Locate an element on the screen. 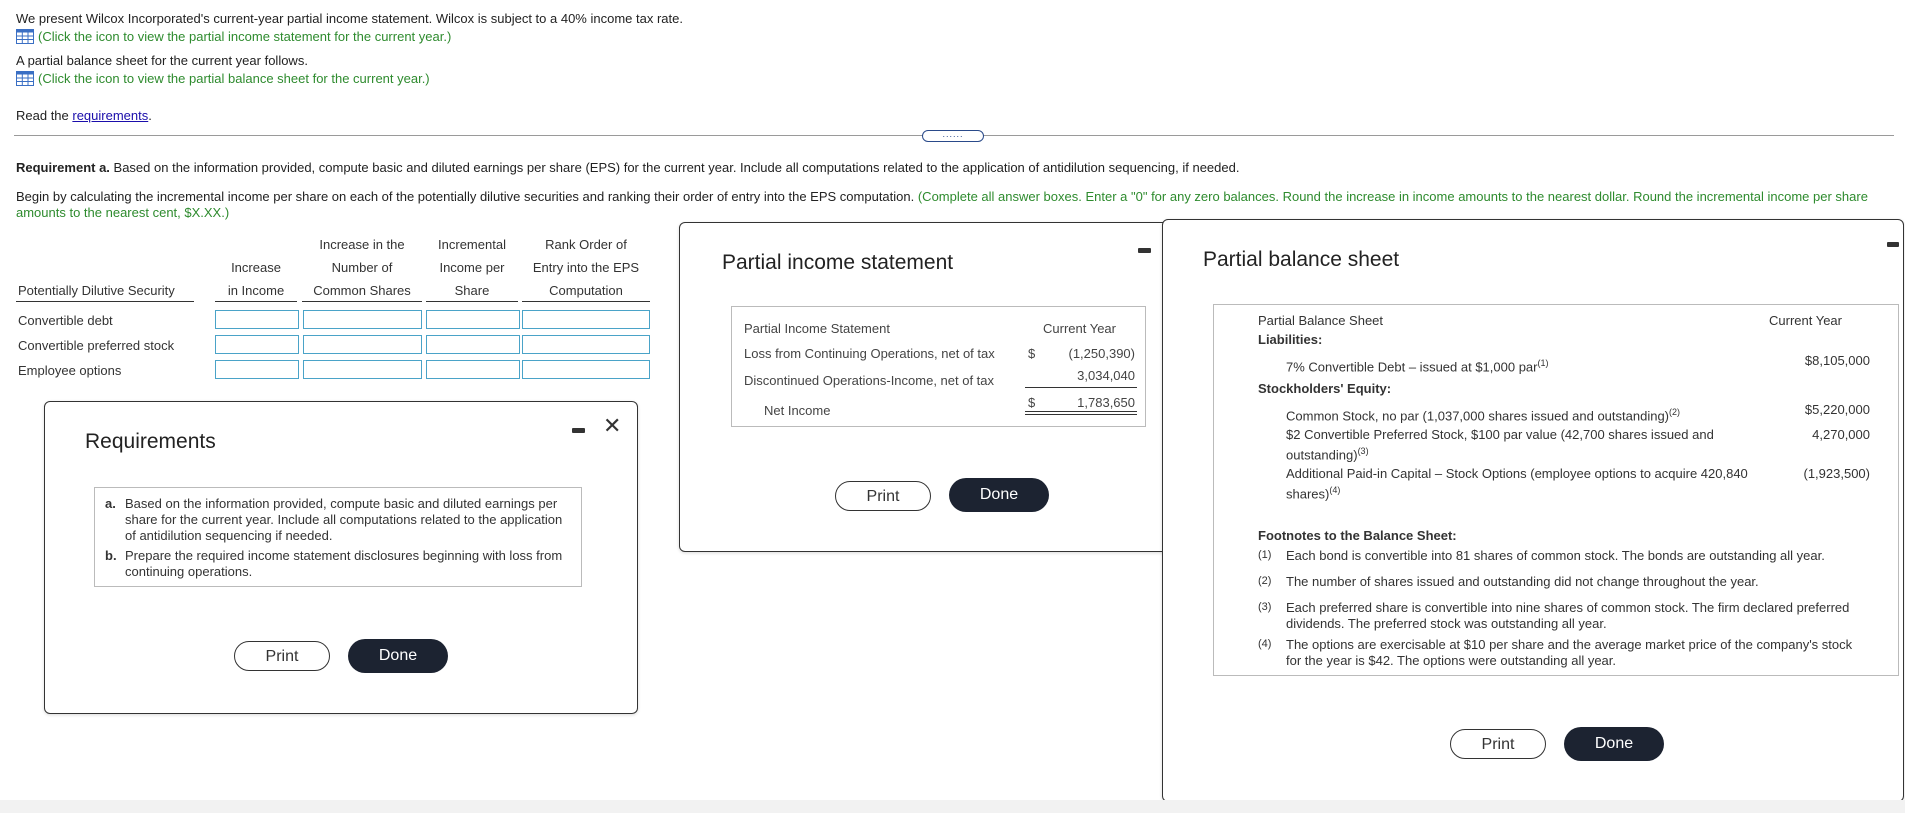 This screenshot has height=813, width=1905. options-incremental-eps-input is located at coordinates (473, 369).